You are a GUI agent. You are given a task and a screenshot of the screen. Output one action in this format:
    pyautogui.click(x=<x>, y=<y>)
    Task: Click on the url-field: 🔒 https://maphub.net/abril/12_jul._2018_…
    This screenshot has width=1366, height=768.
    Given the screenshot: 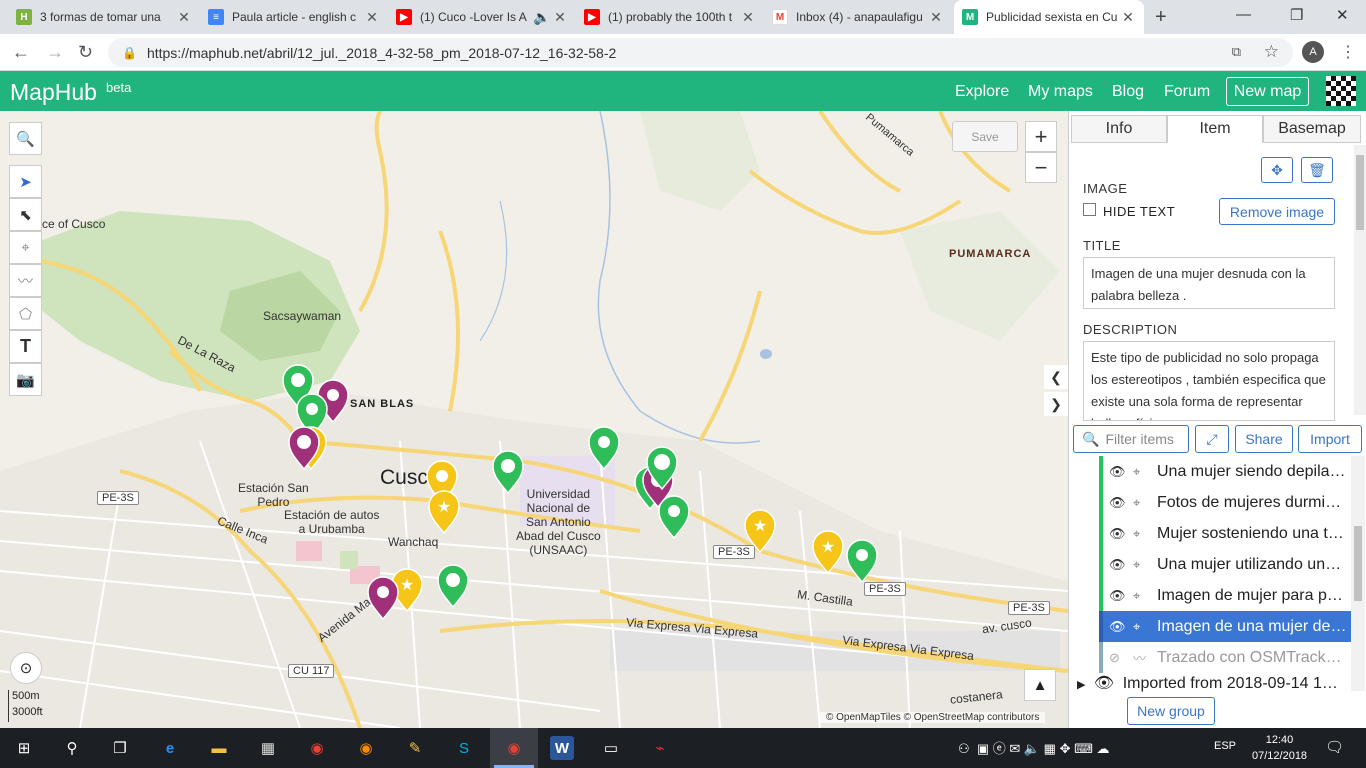 What is the action you would take?
    pyautogui.click(x=700, y=52)
    